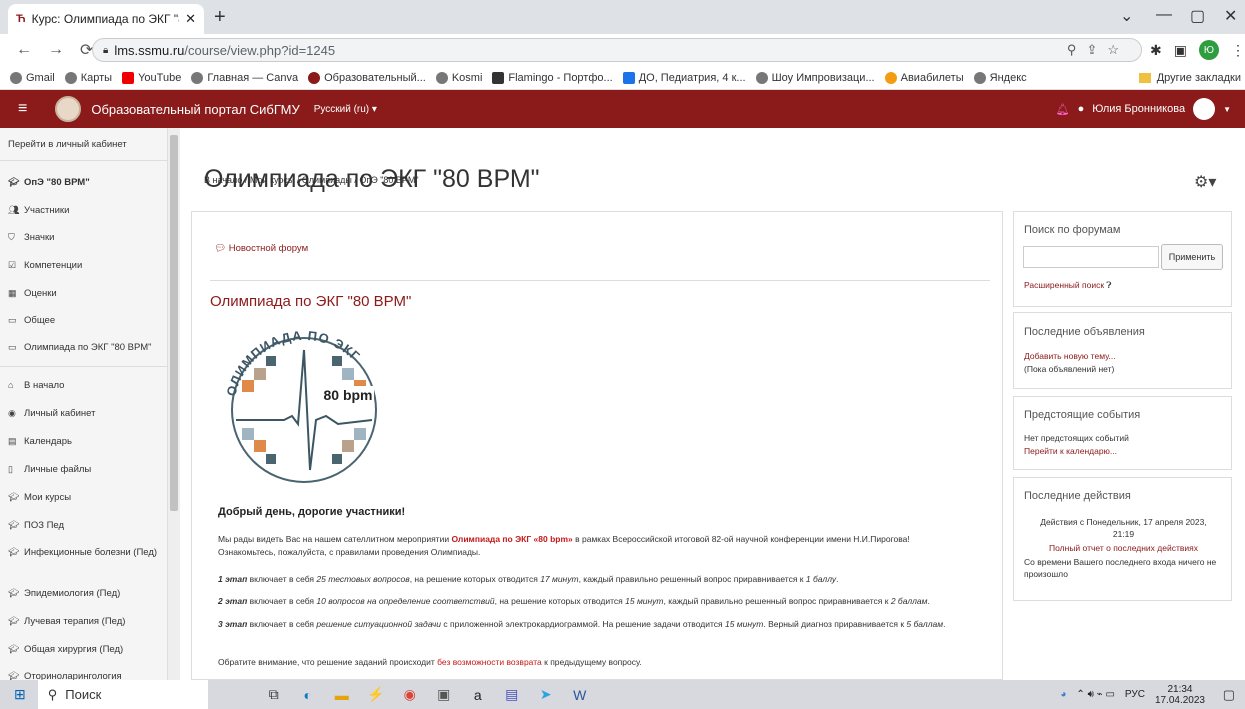 This screenshot has height=709, width=1245. Describe the element at coordinates (1156, 50) in the screenshot. I see `extensions-icon: ✱` at that location.